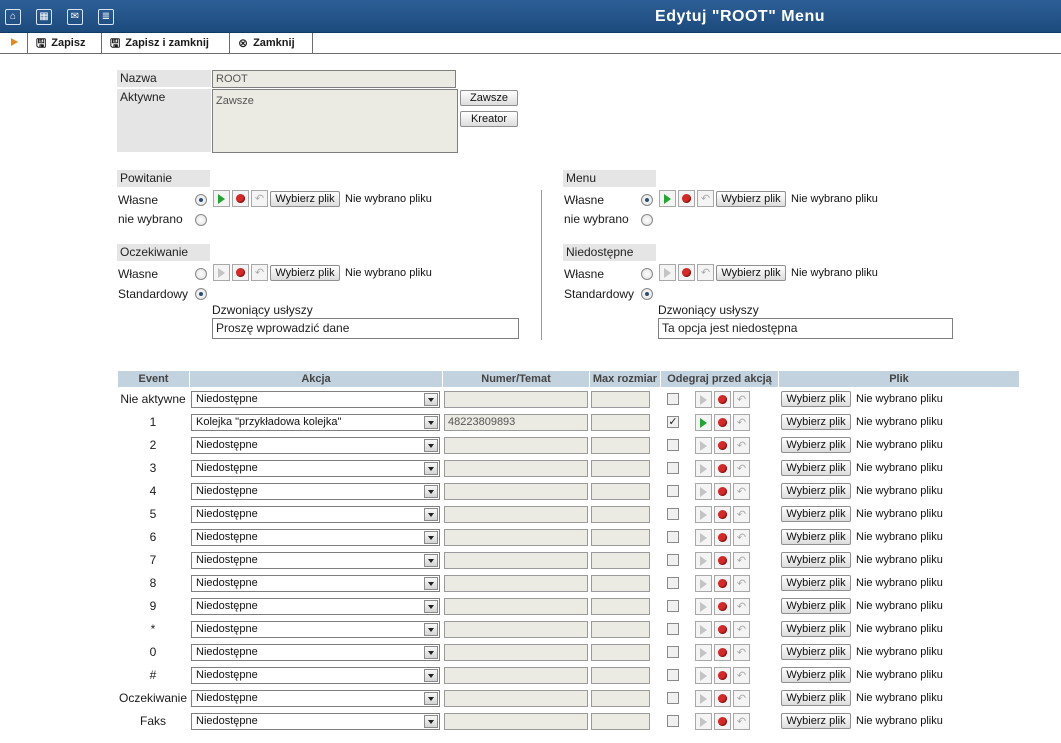  I want to click on greeting-own-radio, so click(201, 200).